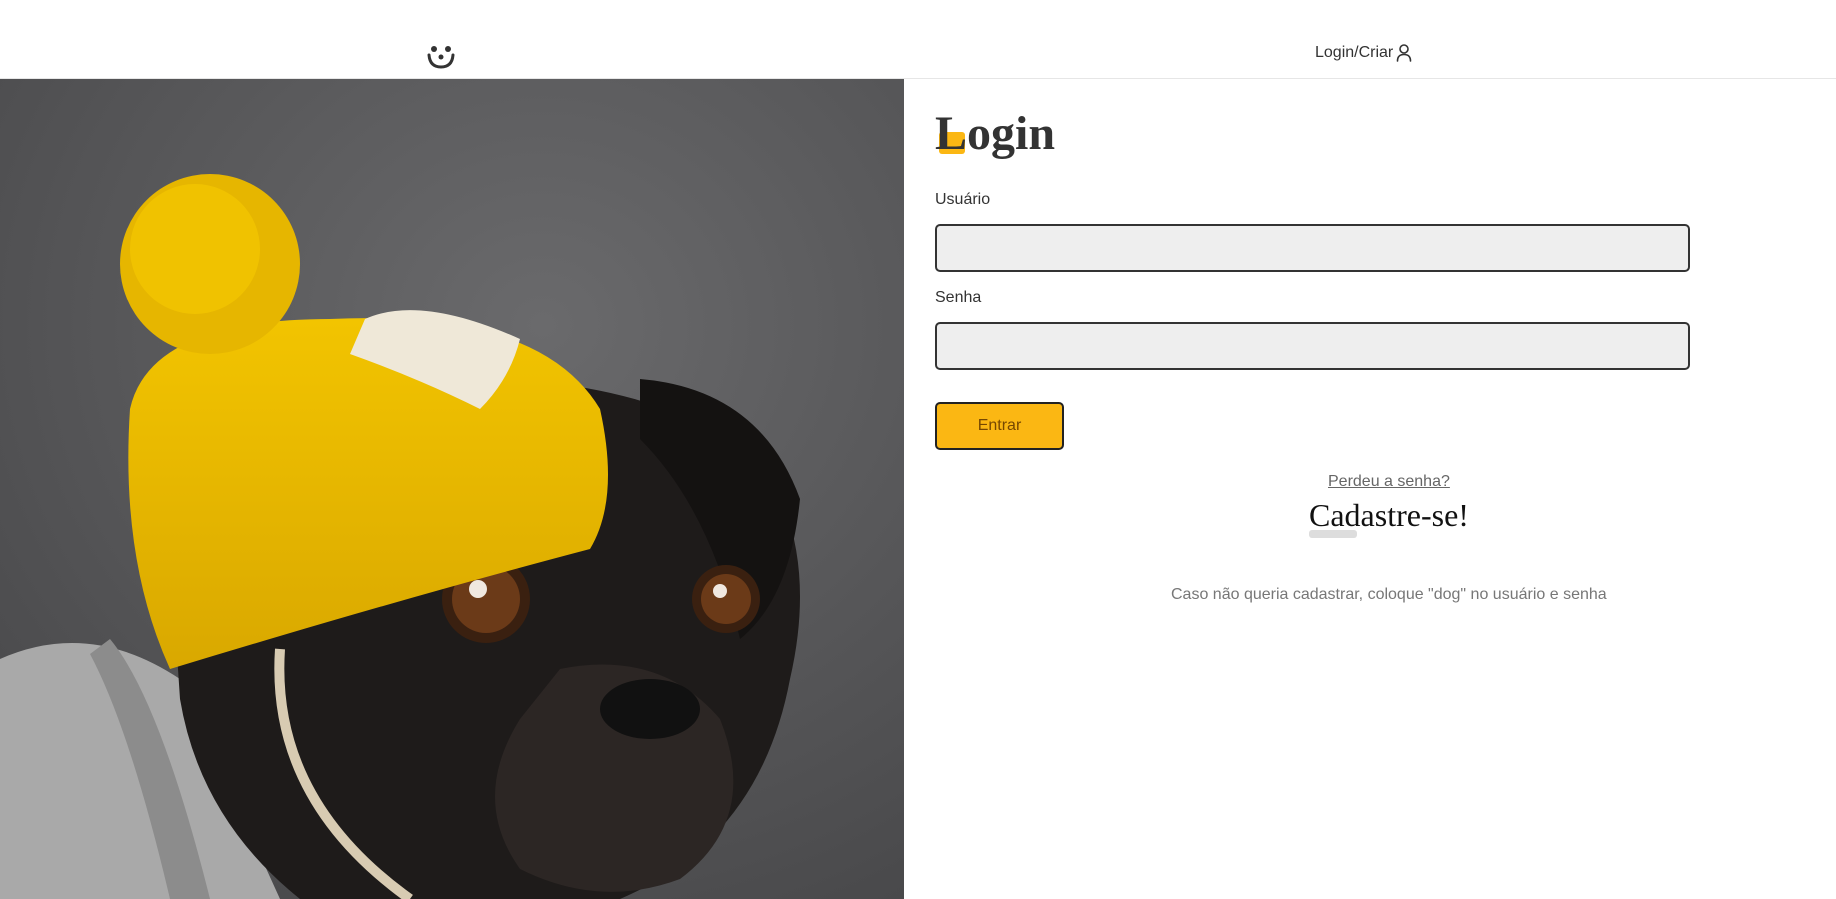 This screenshot has height=899, width=1836. I want to click on signup-heading: Cadastre-se!, so click(1389, 515).